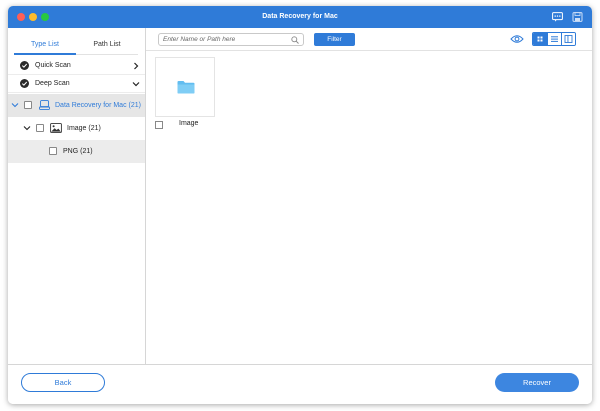 The width and height of the screenshot is (600, 411). Describe the element at coordinates (28, 105) in the screenshot. I see `drive-checkbox` at that location.